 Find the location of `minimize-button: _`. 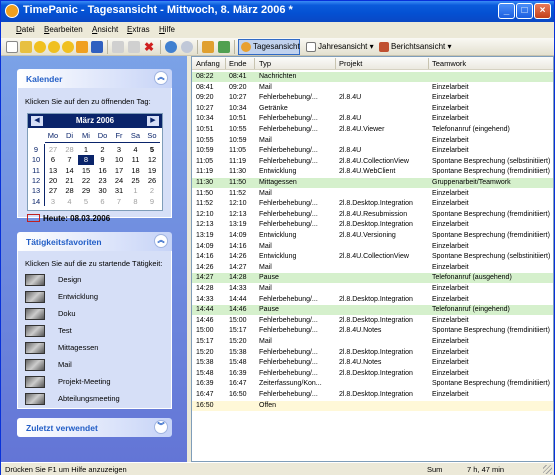

minimize-button: _ is located at coordinates (506, 11).